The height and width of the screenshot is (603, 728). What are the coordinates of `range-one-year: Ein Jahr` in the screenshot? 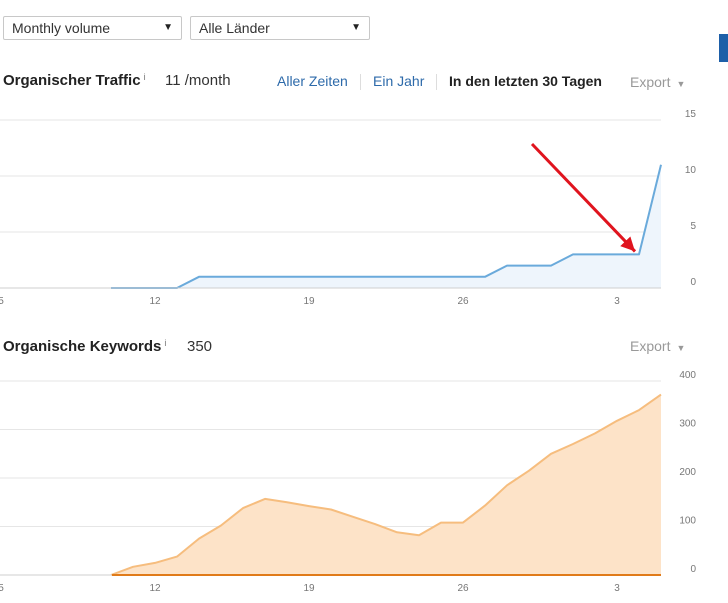 It's located at (398, 81).